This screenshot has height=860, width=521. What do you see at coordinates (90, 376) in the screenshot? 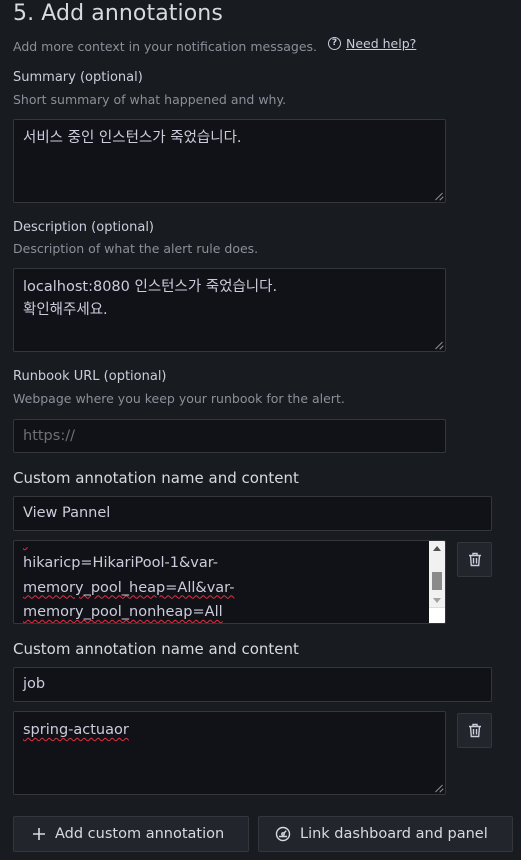
I see `runbook-label: Runbook URL (optional)` at bounding box center [90, 376].